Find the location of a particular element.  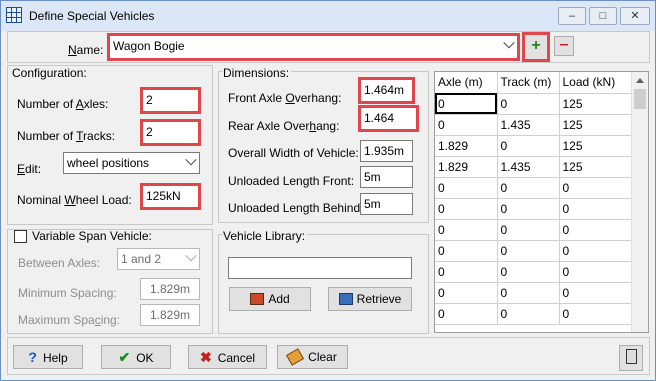

between-axles-combo: 1 and 2 is located at coordinates (158, 259).